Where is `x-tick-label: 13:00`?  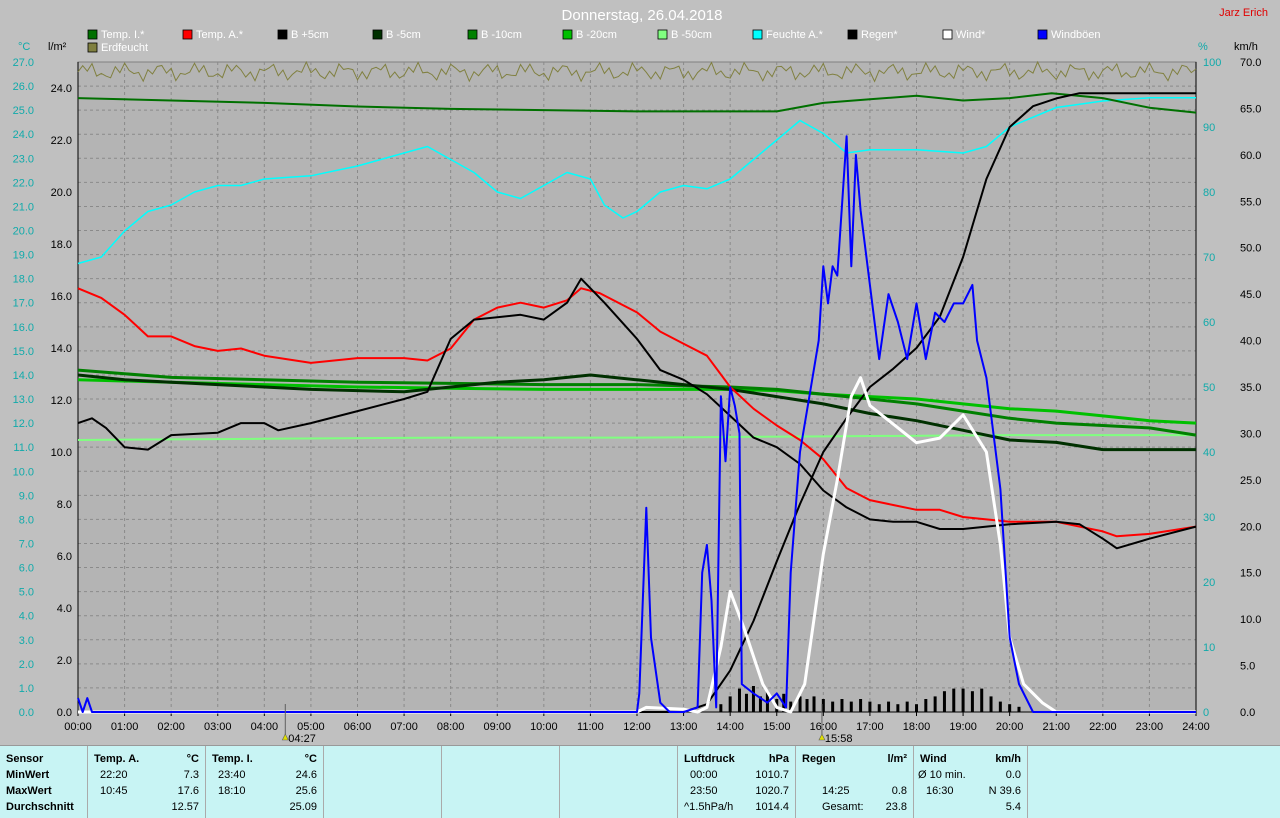
x-tick-label: 13:00 is located at coordinates (684, 727).